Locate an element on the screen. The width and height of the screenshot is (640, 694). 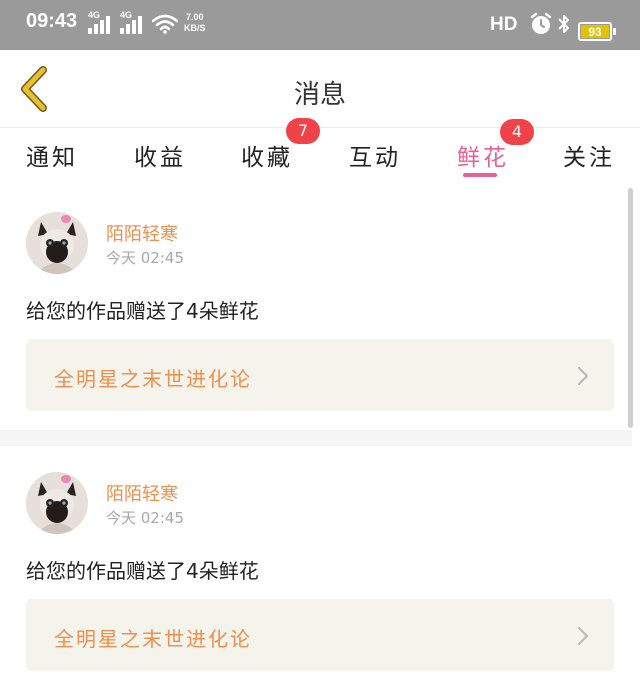
divider is located at coordinates (316, 438).